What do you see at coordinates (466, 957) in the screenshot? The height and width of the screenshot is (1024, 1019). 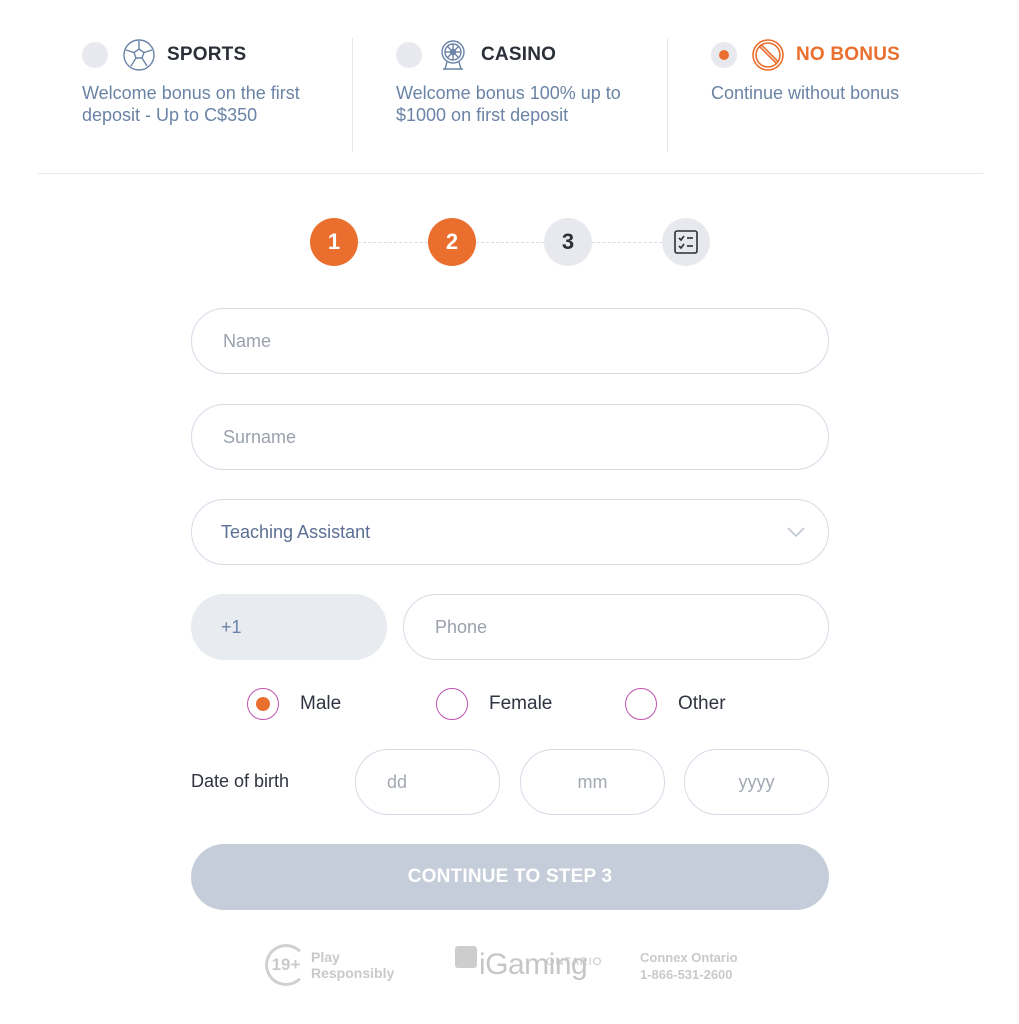 I see `dice-icon` at bounding box center [466, 957].